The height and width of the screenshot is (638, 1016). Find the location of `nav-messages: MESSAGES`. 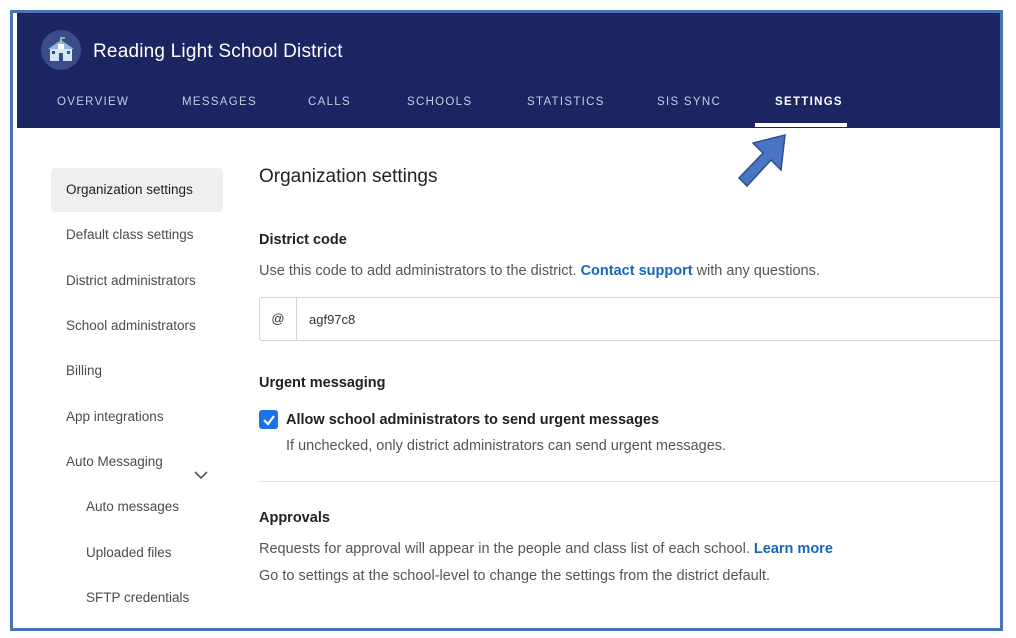

nav-messages: MESSAGES is located at coordinates (219, 110).